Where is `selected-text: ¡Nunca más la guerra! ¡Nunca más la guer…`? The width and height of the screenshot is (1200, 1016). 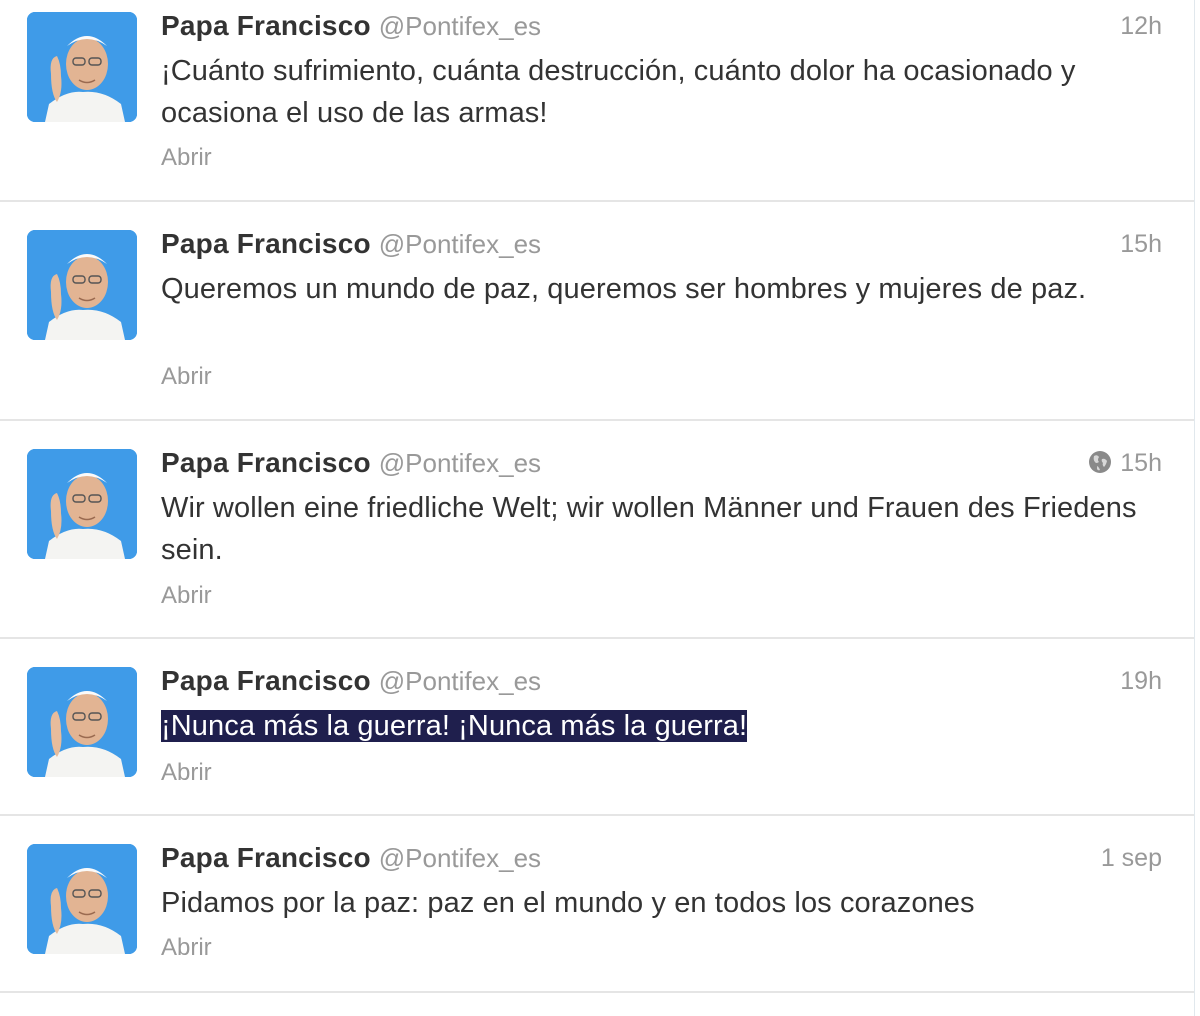 selected-text: ¡Nunca más la guerra! ¡Nunca más la guer… is located at coordinates (454, 726).